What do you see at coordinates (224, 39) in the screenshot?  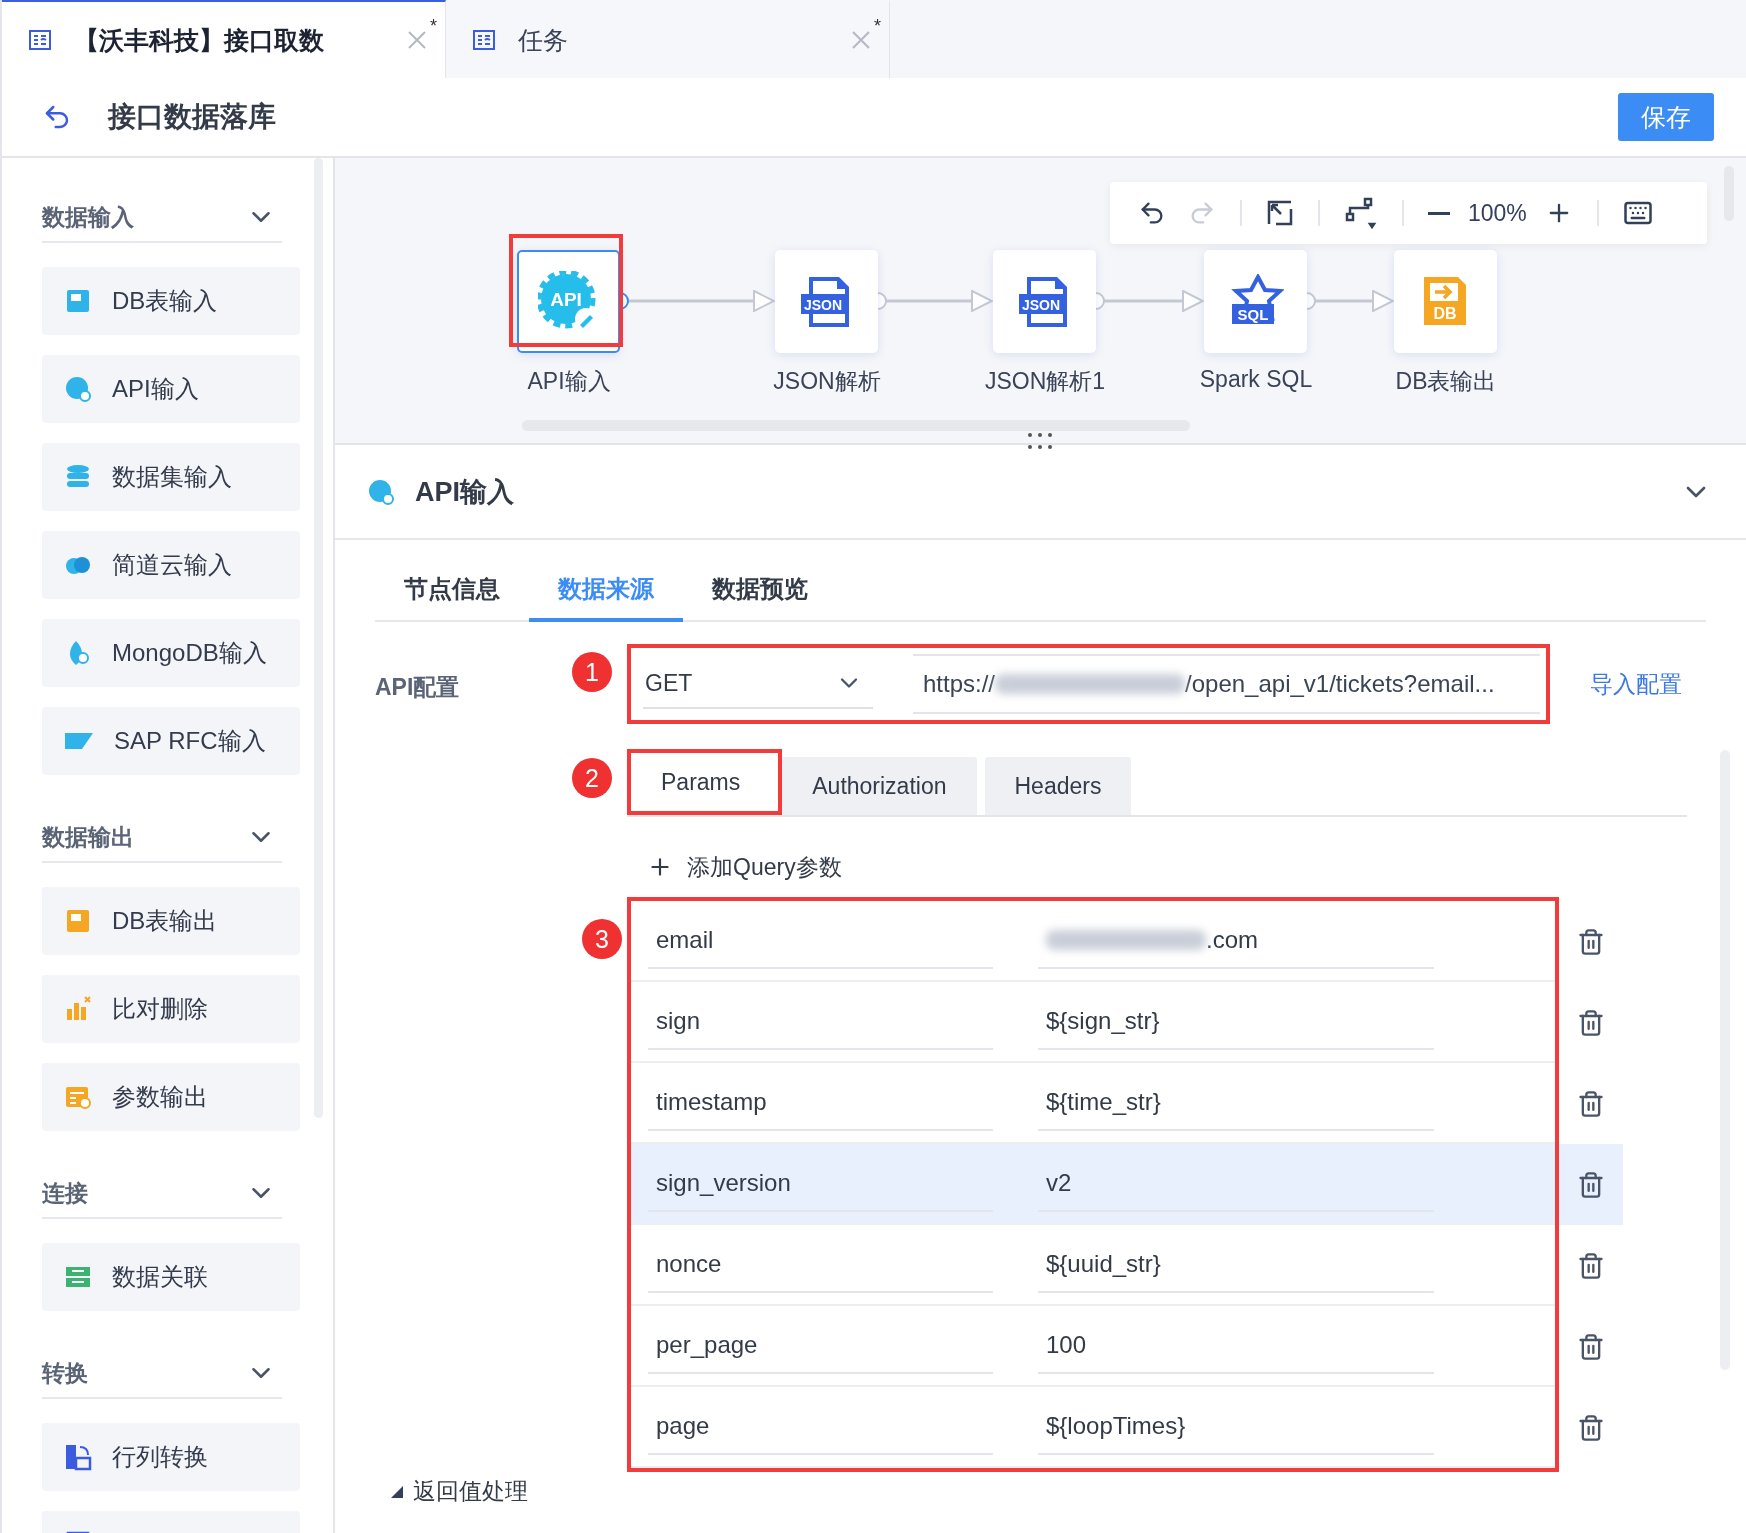 I see `document-tab: 【沃丰科技】接口取数 *` at bounding box center [224, 39].